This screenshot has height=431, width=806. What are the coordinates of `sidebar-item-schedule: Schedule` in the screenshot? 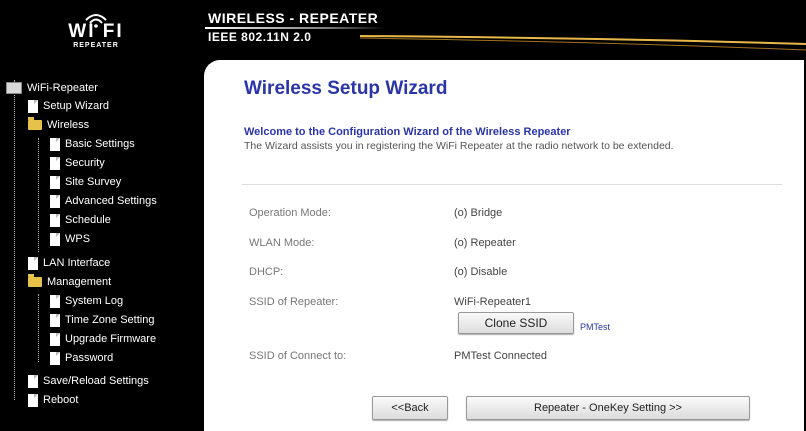 It's located at (80, 220).